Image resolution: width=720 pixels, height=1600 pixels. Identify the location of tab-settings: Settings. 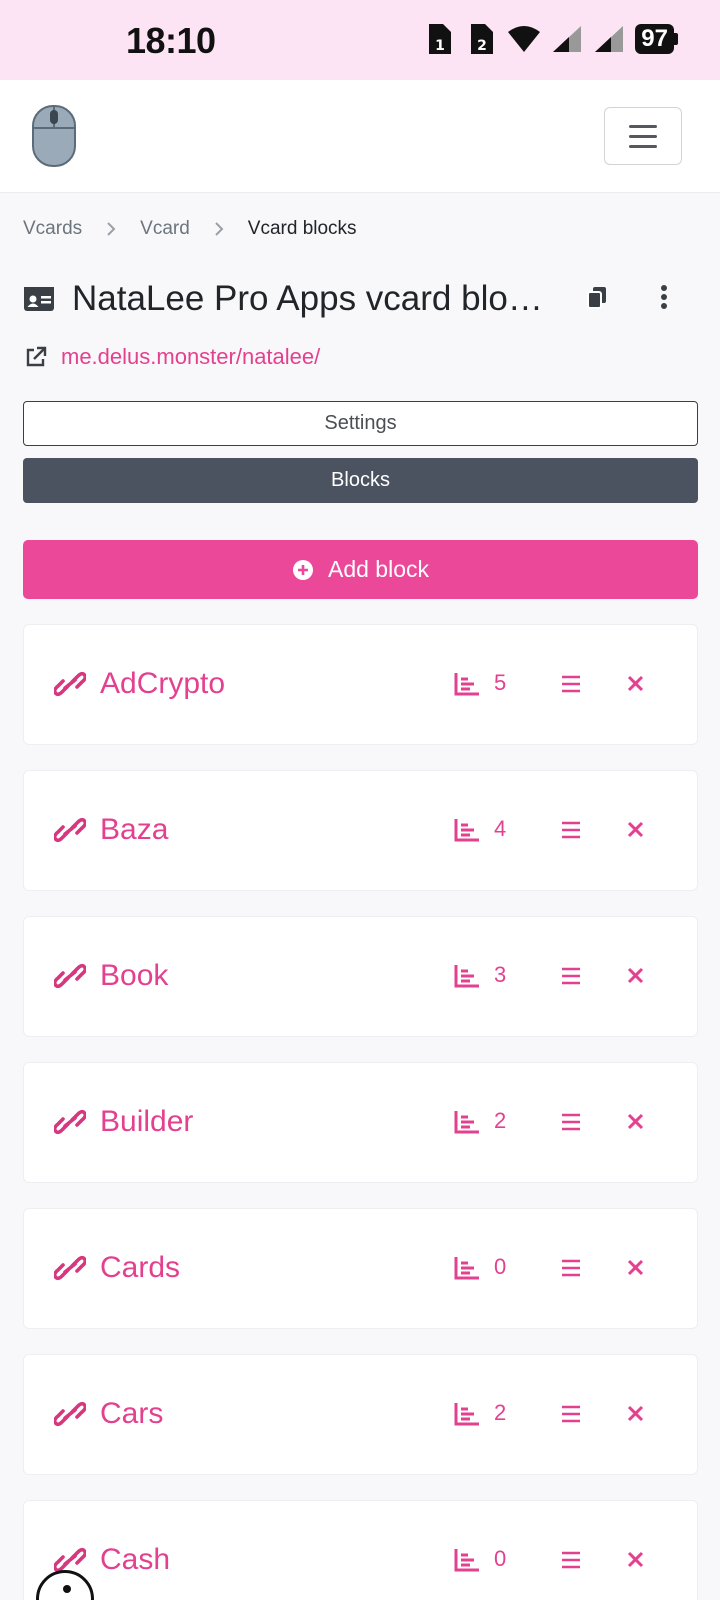
(360, 423).